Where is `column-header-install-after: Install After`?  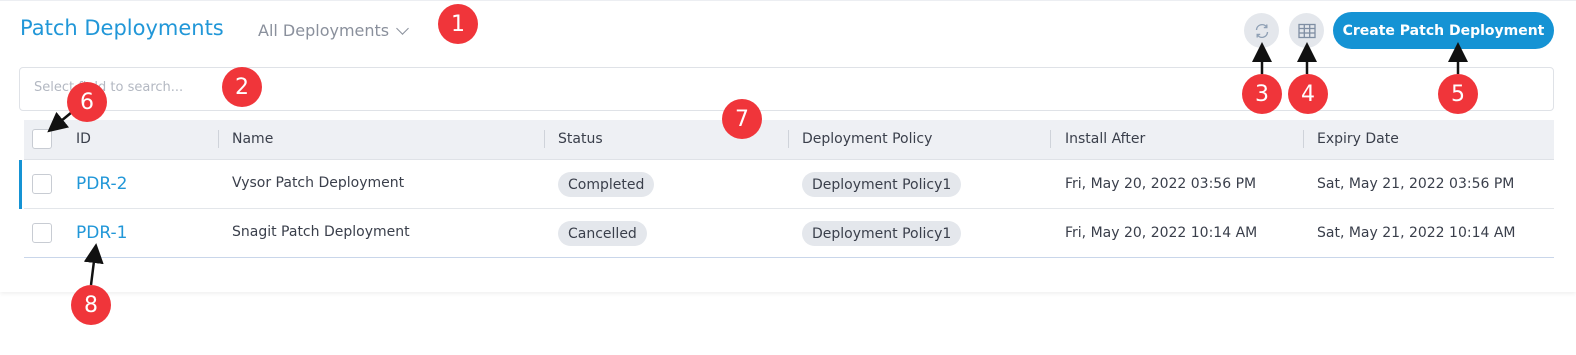
column-header-install-after: Install After is located at coordinates (1105, 139).